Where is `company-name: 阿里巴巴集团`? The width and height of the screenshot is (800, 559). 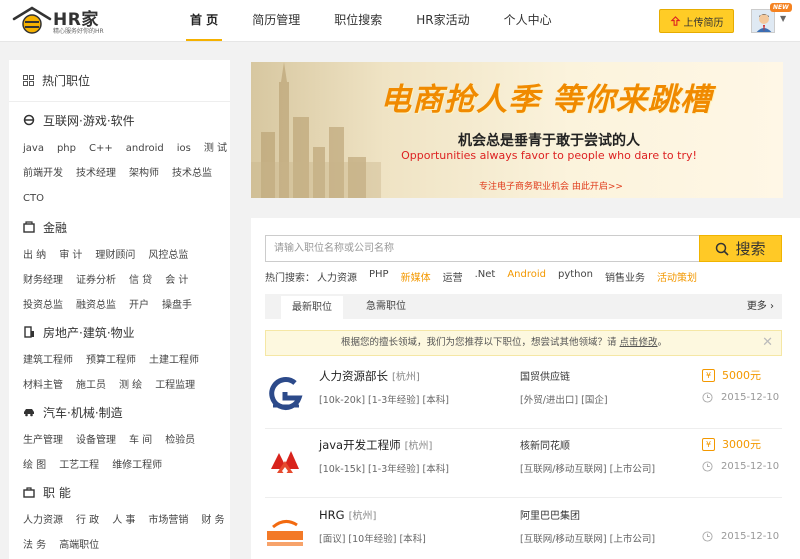 company-name: 阿里巴巴集团 is located at coordinates (550, 514).